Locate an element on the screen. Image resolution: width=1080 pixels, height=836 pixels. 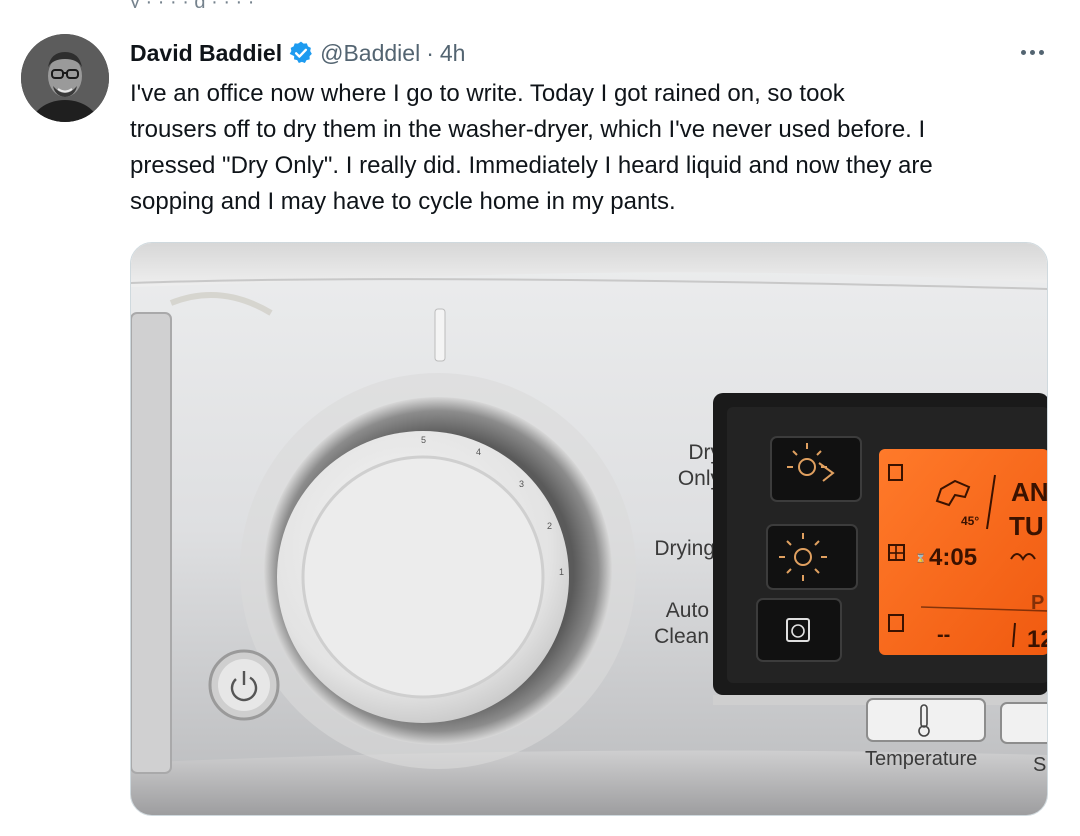
tweet-timestamp: 4h is located at coordinates (453, 53).